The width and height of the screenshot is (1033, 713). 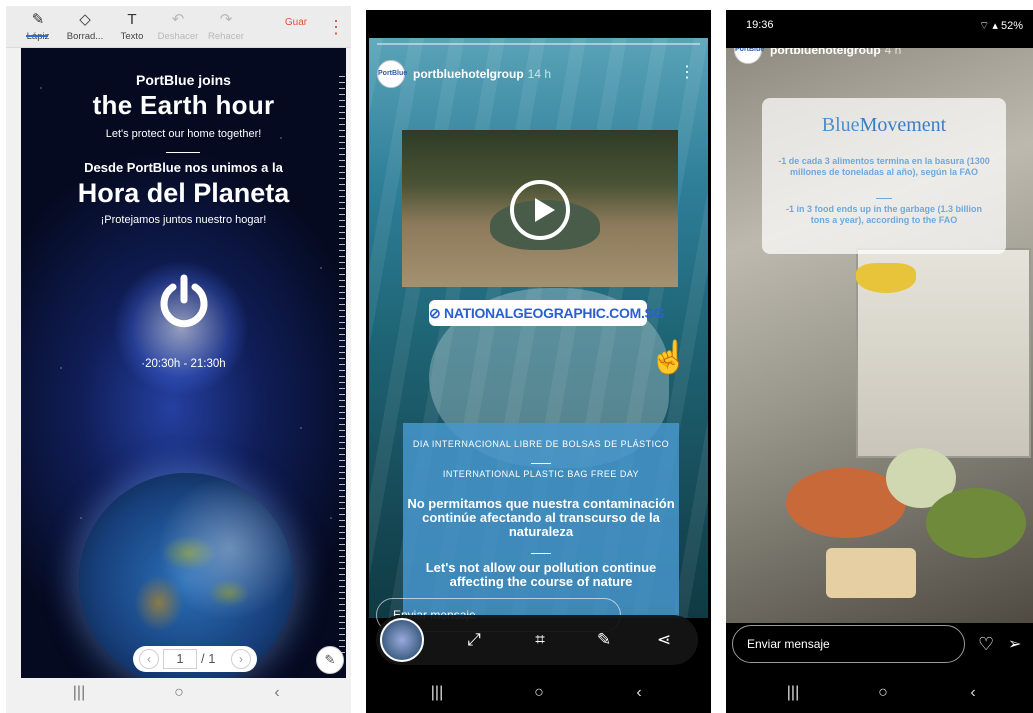 What do you see at coordinates (986, 644) in the screenshot?
I see `heart-icon: ♡` at bounding box center [986, 644].